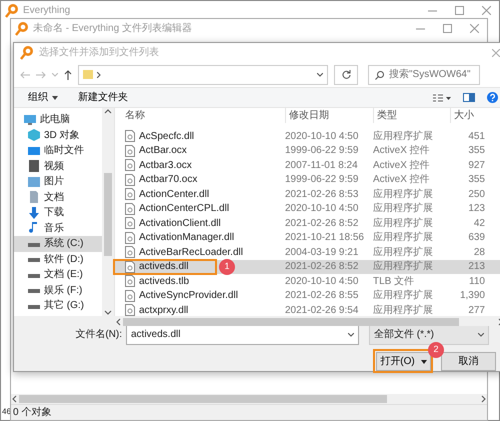 The height and width of the screenshot is (421, 500). What do you see at coordinates (58, 120) in the screenshot?
I see `sidebar-item: 此电脑` at bounding box center [58, 120].